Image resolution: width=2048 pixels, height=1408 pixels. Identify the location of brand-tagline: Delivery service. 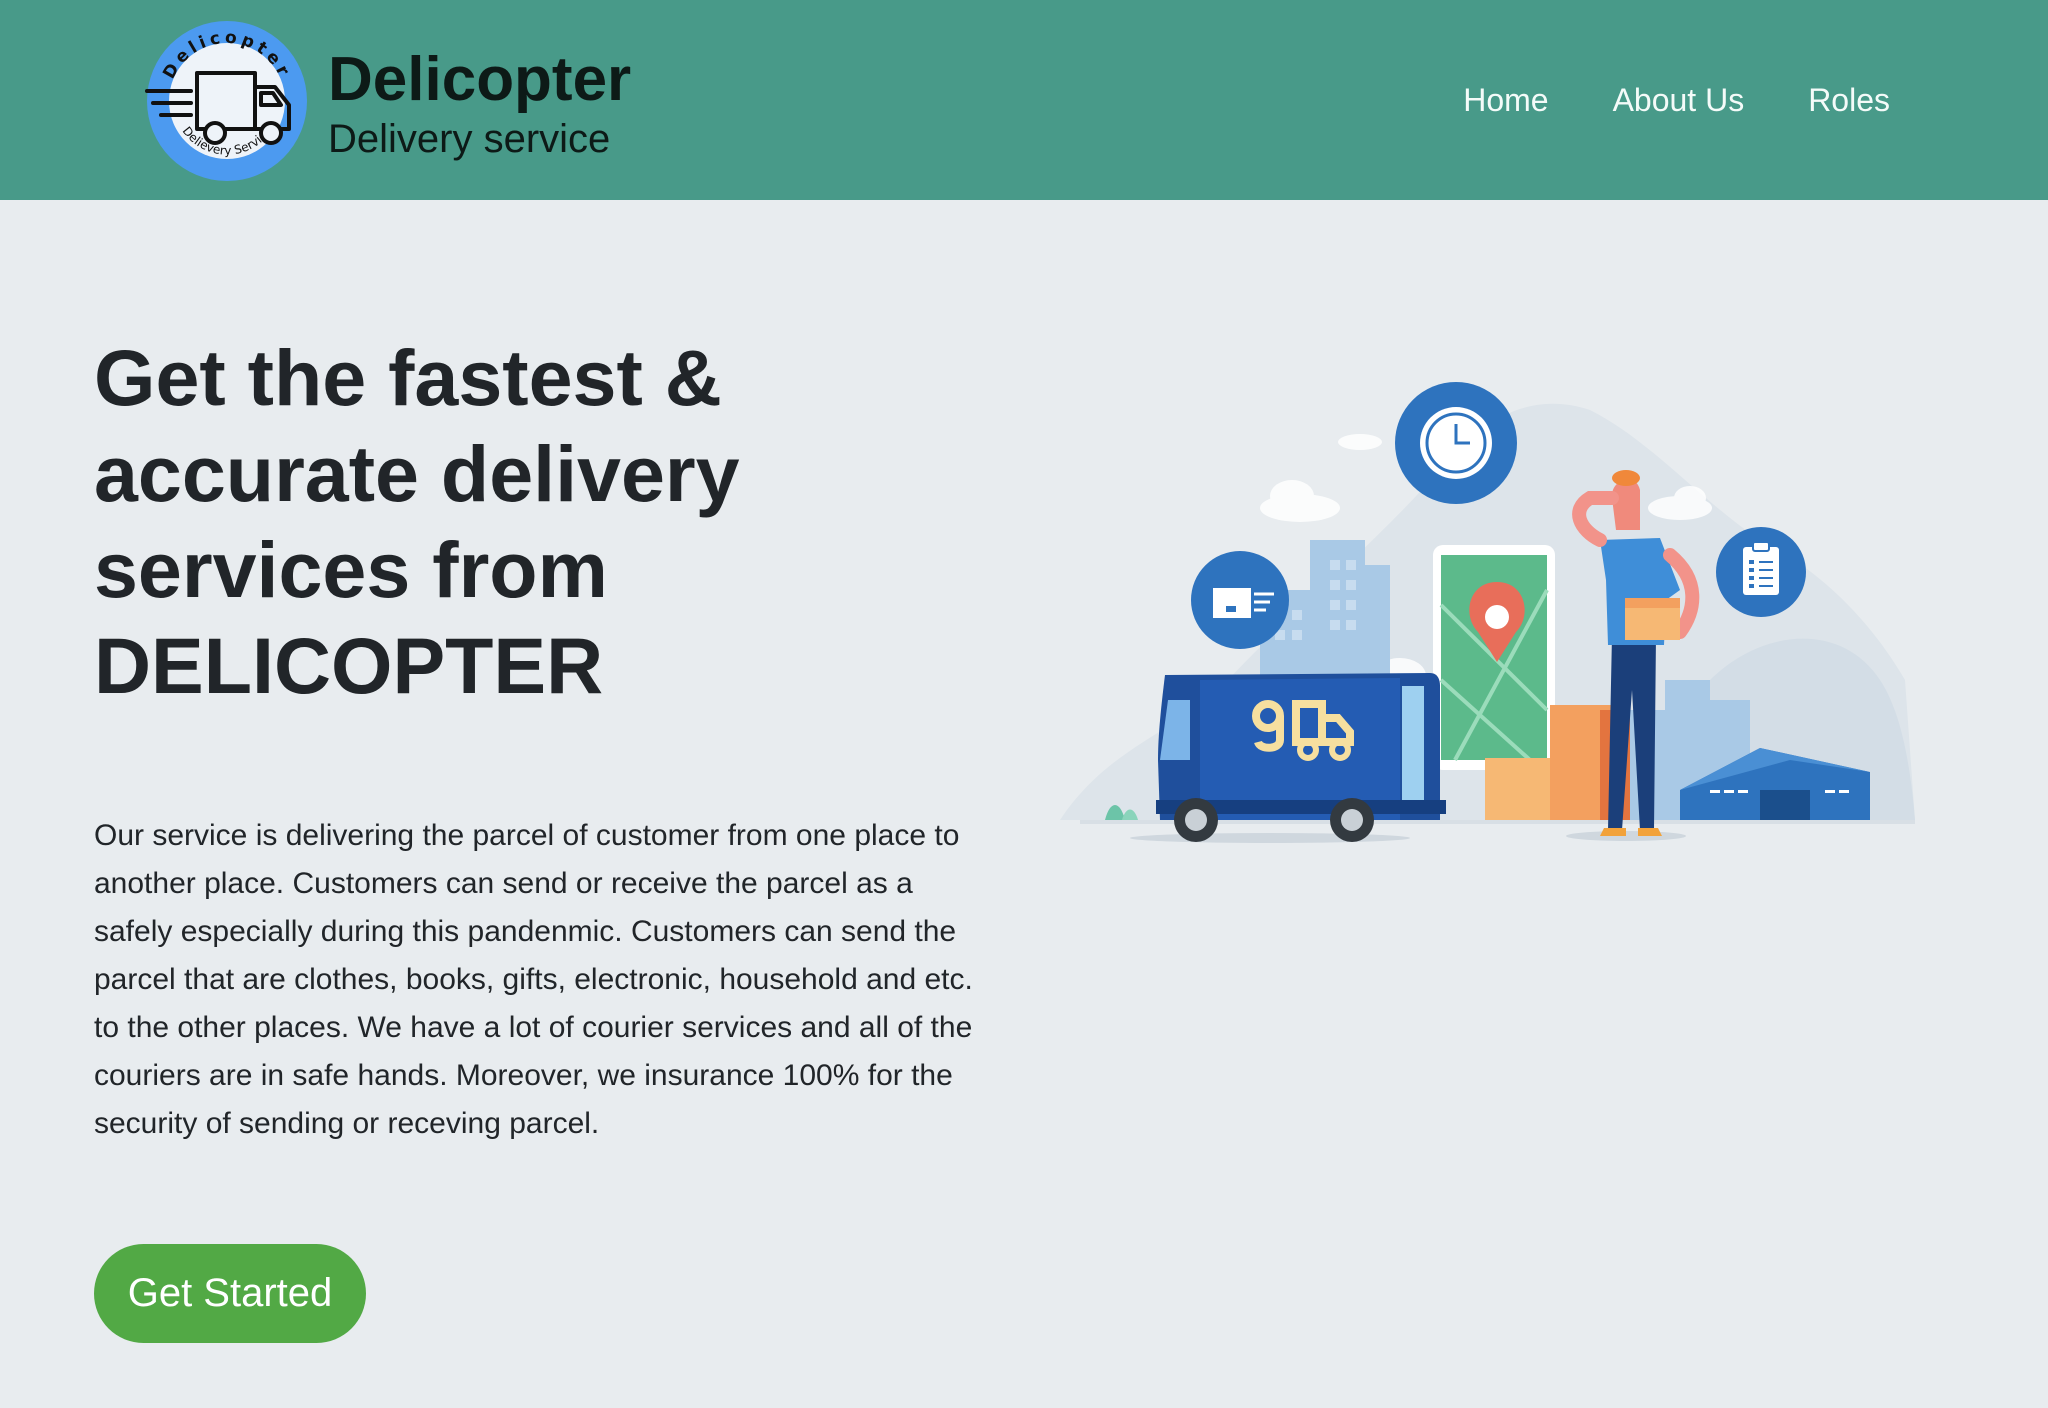
(469, 139).